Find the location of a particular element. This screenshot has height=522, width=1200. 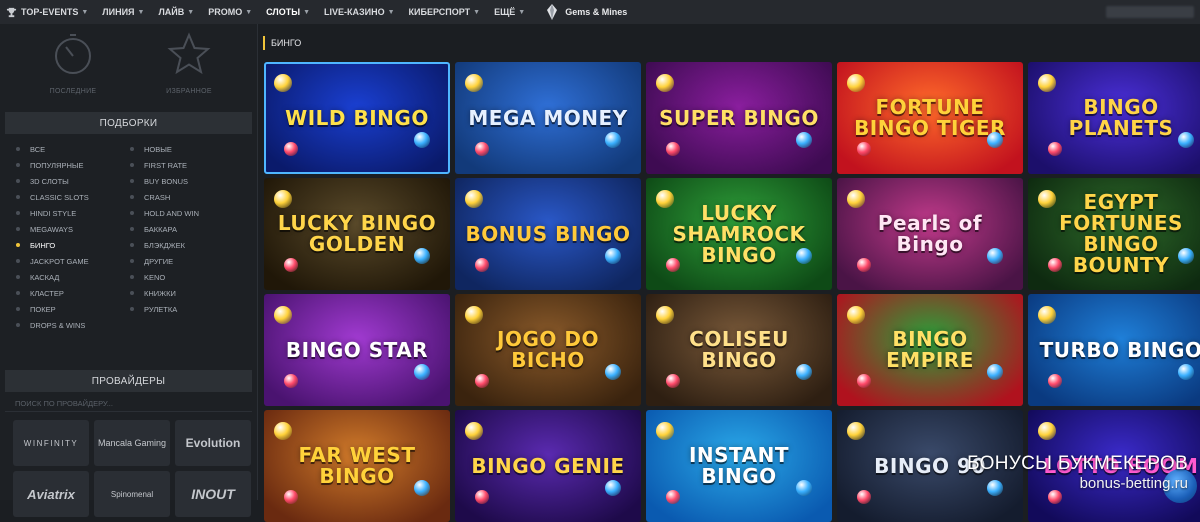

provider-inout: INOUT is located at coordinates (213, 494).